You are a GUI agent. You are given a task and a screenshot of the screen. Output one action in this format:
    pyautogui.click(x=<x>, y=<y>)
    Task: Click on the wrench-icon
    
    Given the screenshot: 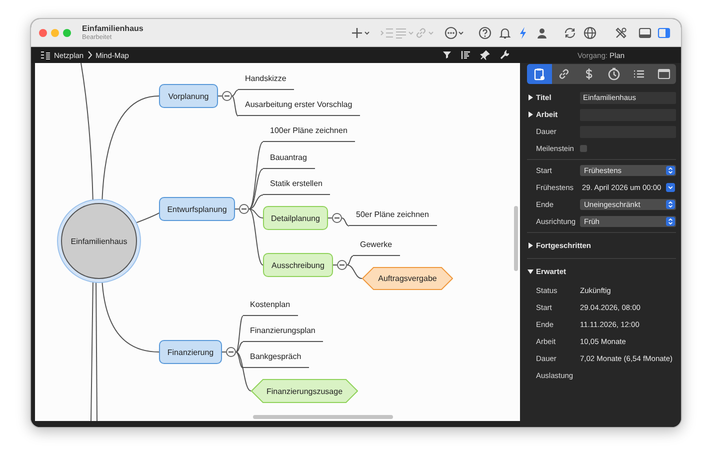 What is the action you would take?
    pyautogui.click(x=504, y=55)
    